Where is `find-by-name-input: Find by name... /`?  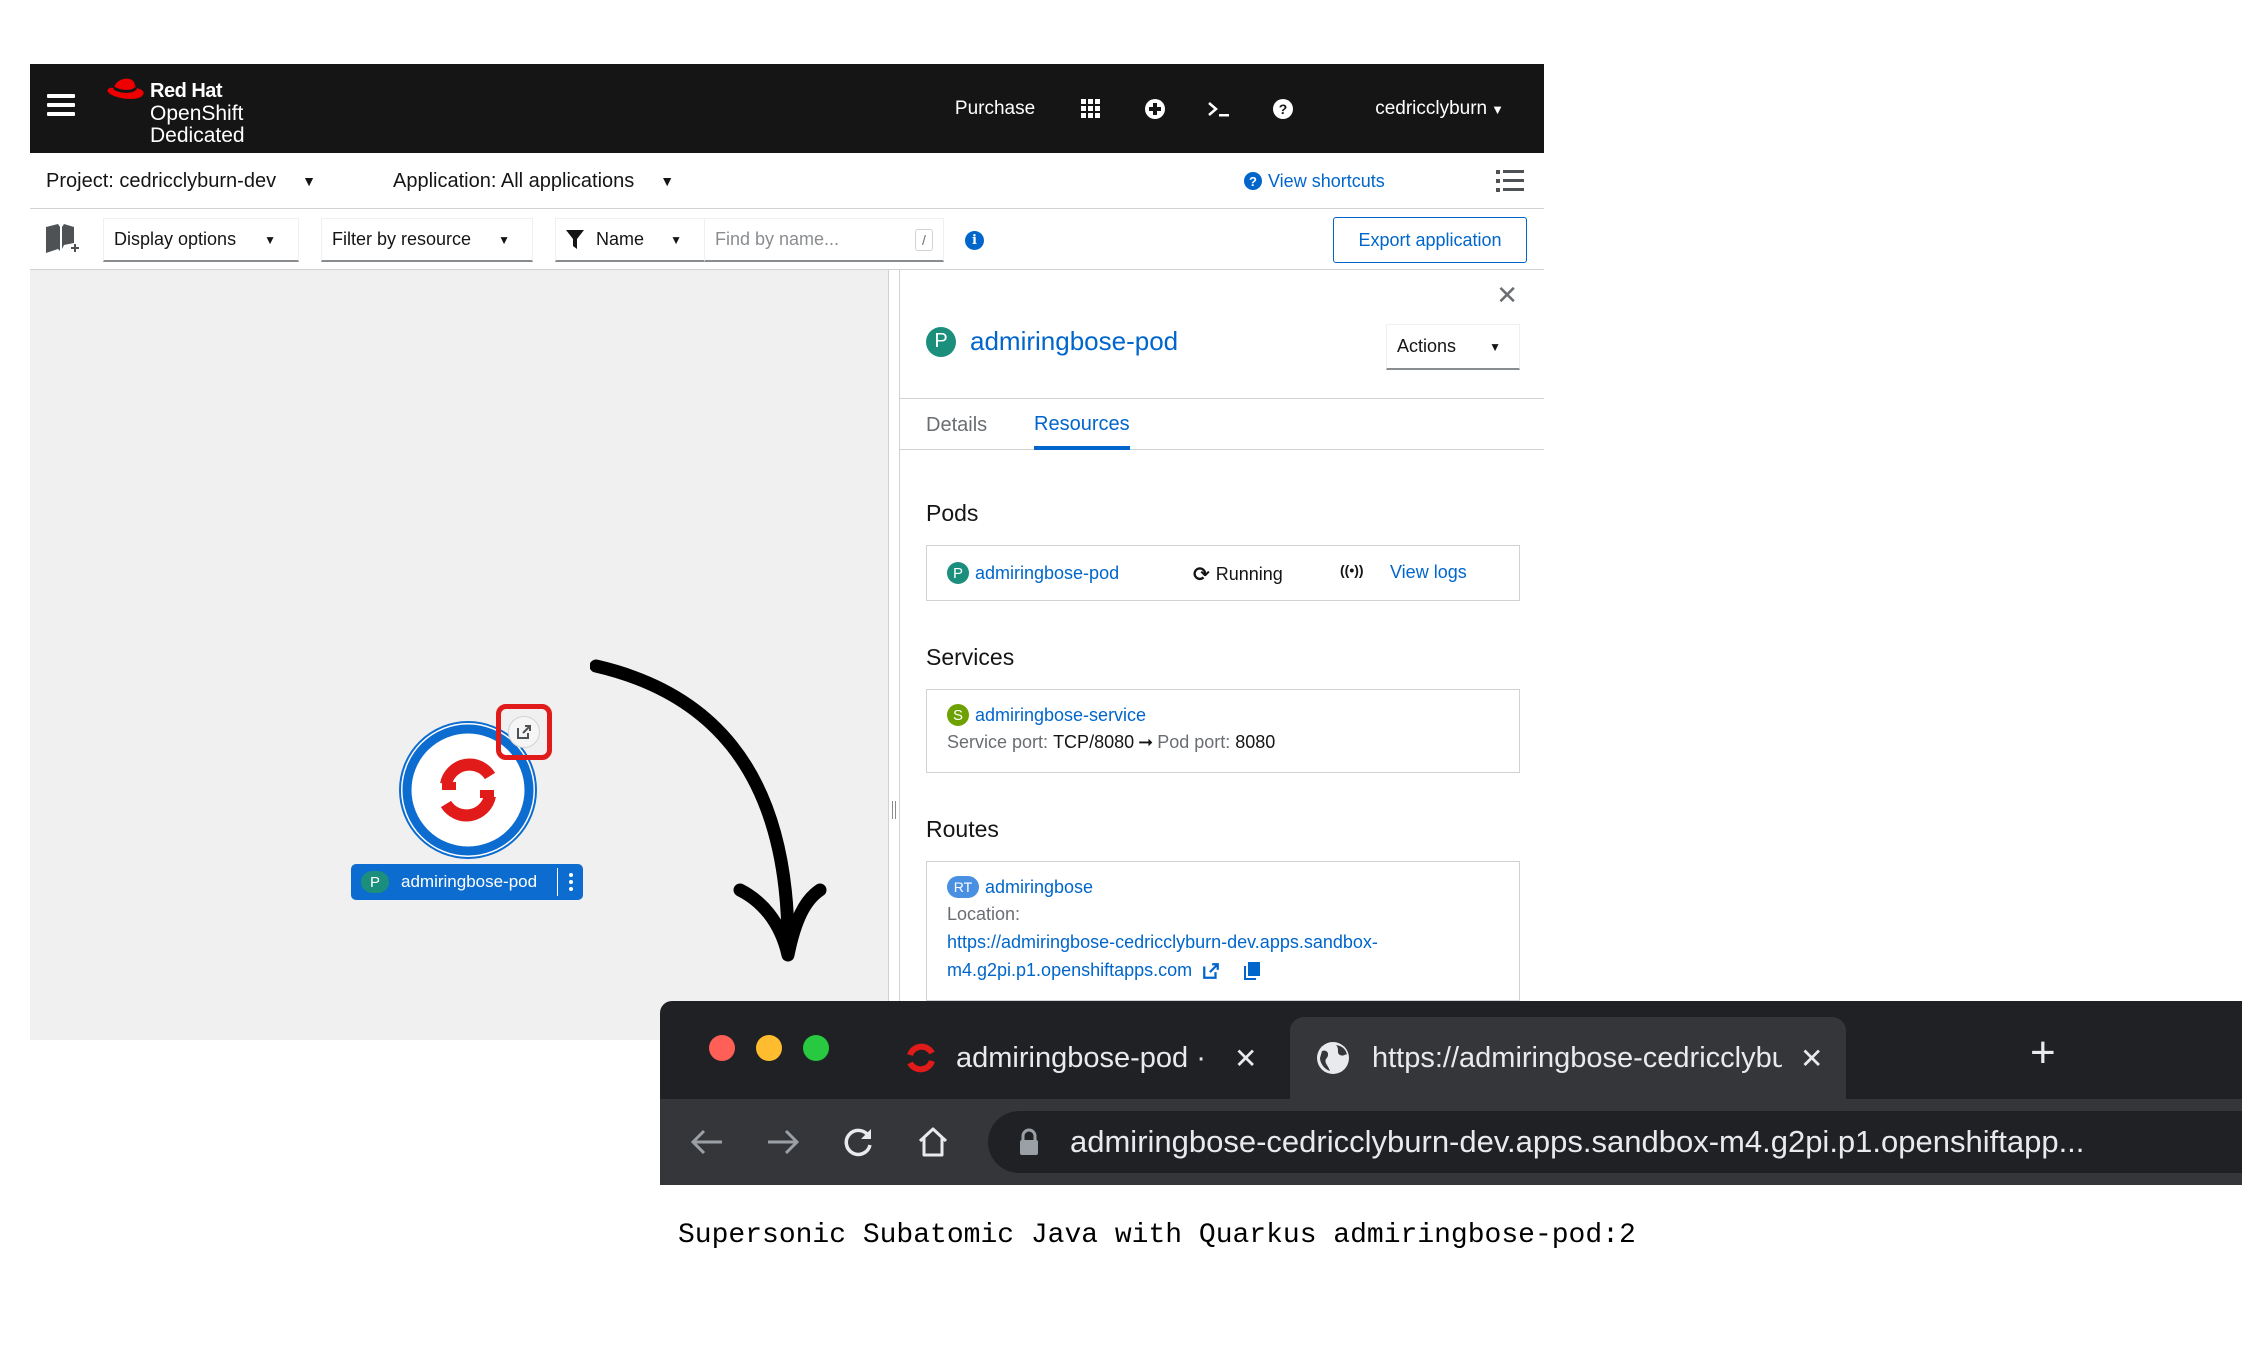
find-by-name-input: Find by name... / is located at coordinates (824, 240).